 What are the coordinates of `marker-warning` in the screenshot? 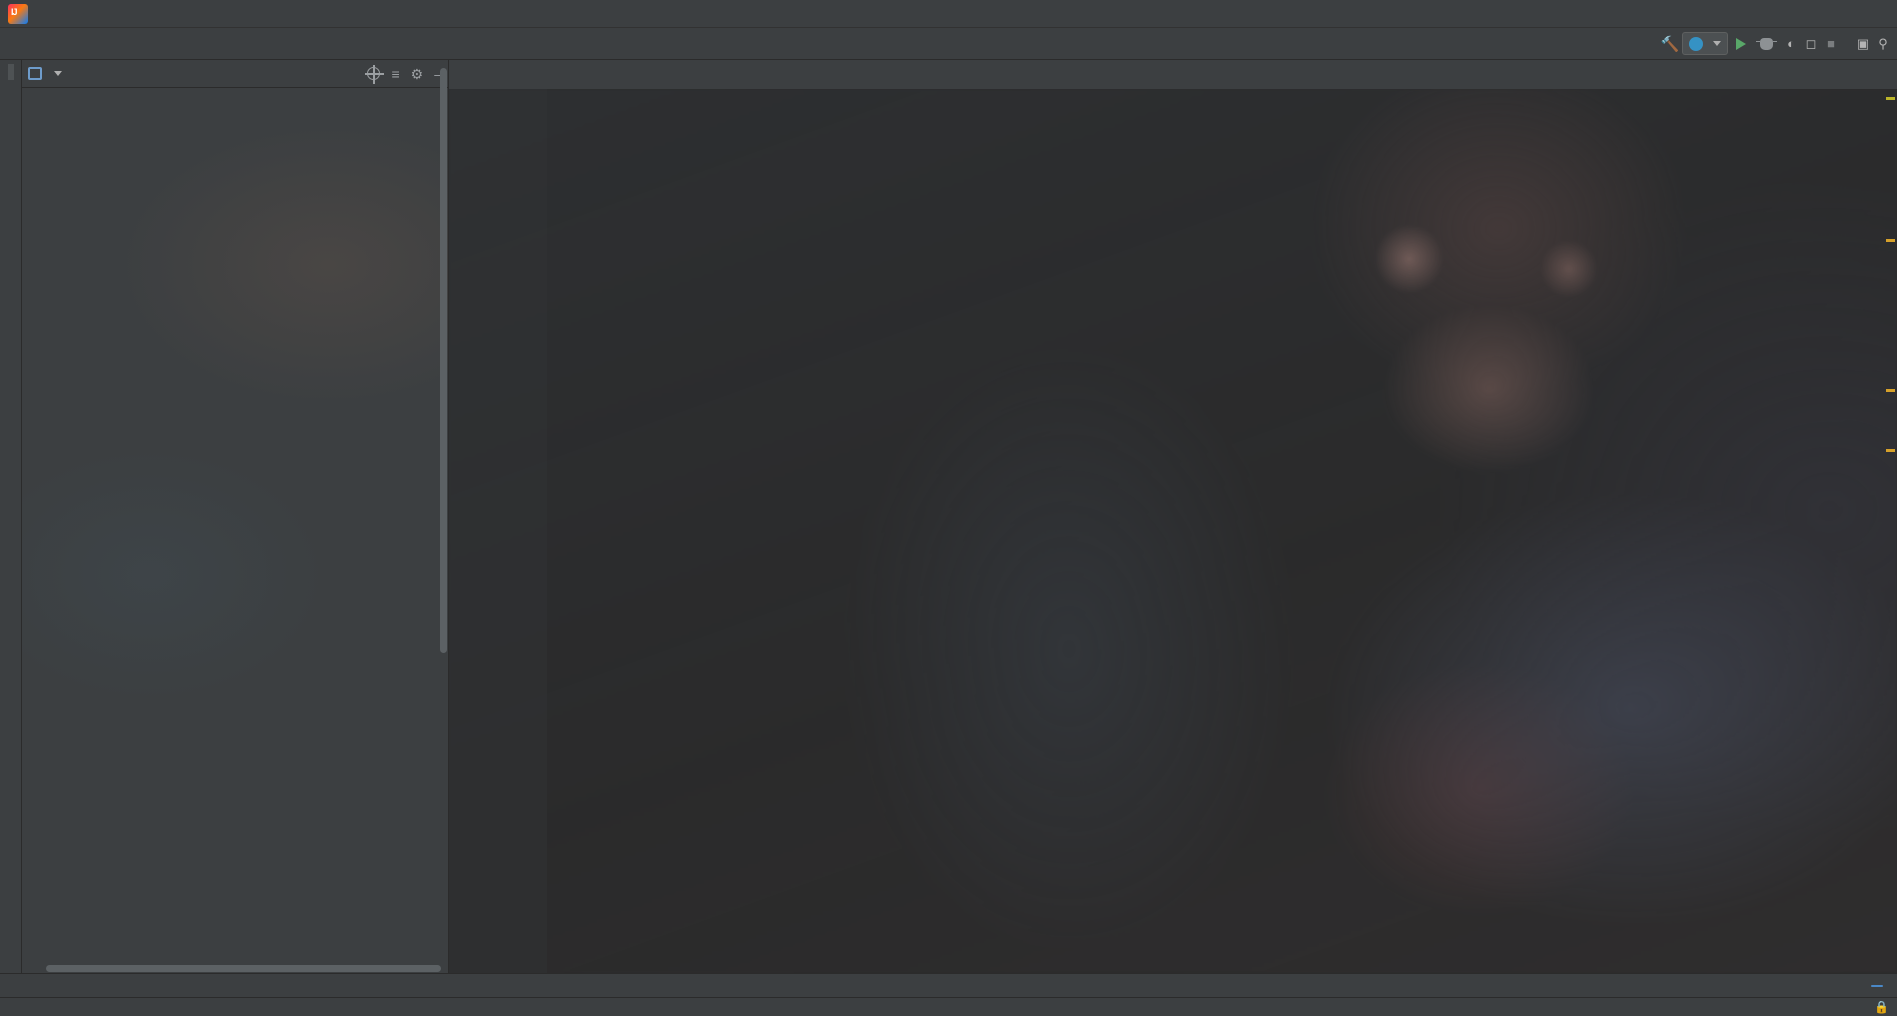 It's located at (1890, 98).